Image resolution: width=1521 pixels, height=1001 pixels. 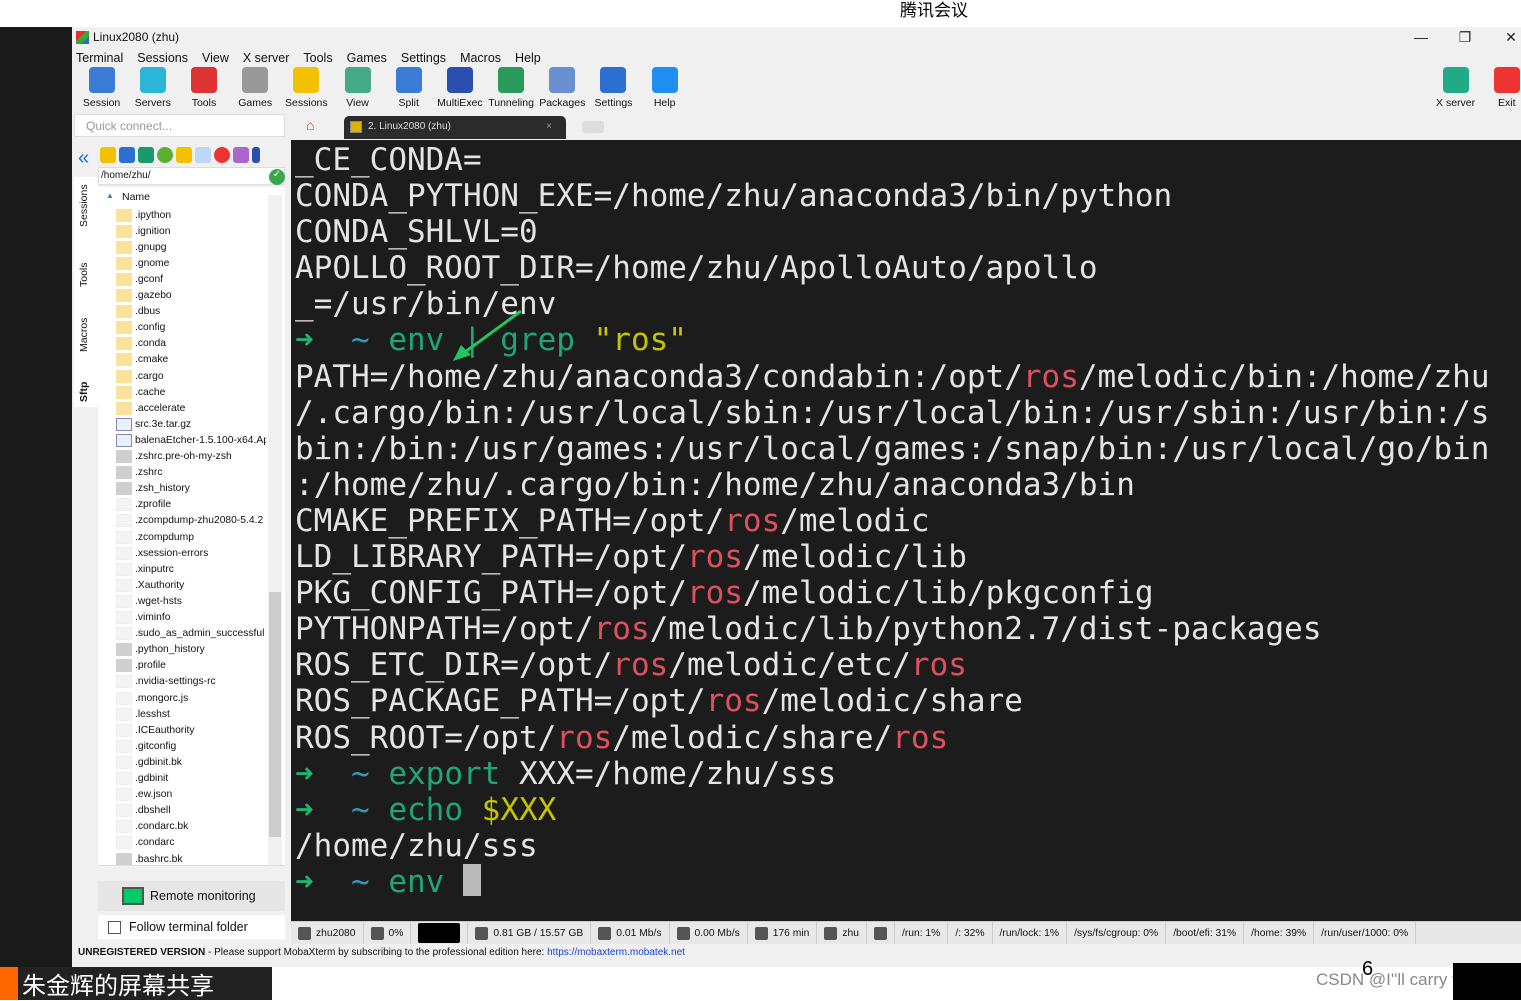 What do you see at coordinates (480, 58) in the screenshot?
I see `menu-macros: Macros` at bounding box center [480, 58].